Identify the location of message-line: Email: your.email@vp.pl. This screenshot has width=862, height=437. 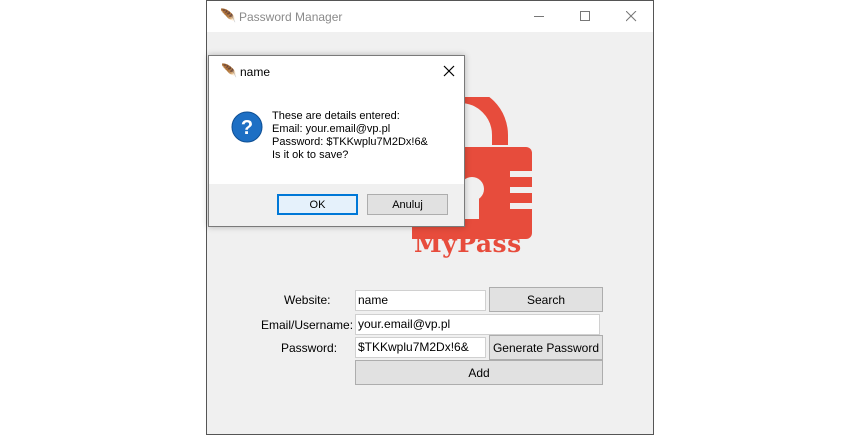
(331, 129).